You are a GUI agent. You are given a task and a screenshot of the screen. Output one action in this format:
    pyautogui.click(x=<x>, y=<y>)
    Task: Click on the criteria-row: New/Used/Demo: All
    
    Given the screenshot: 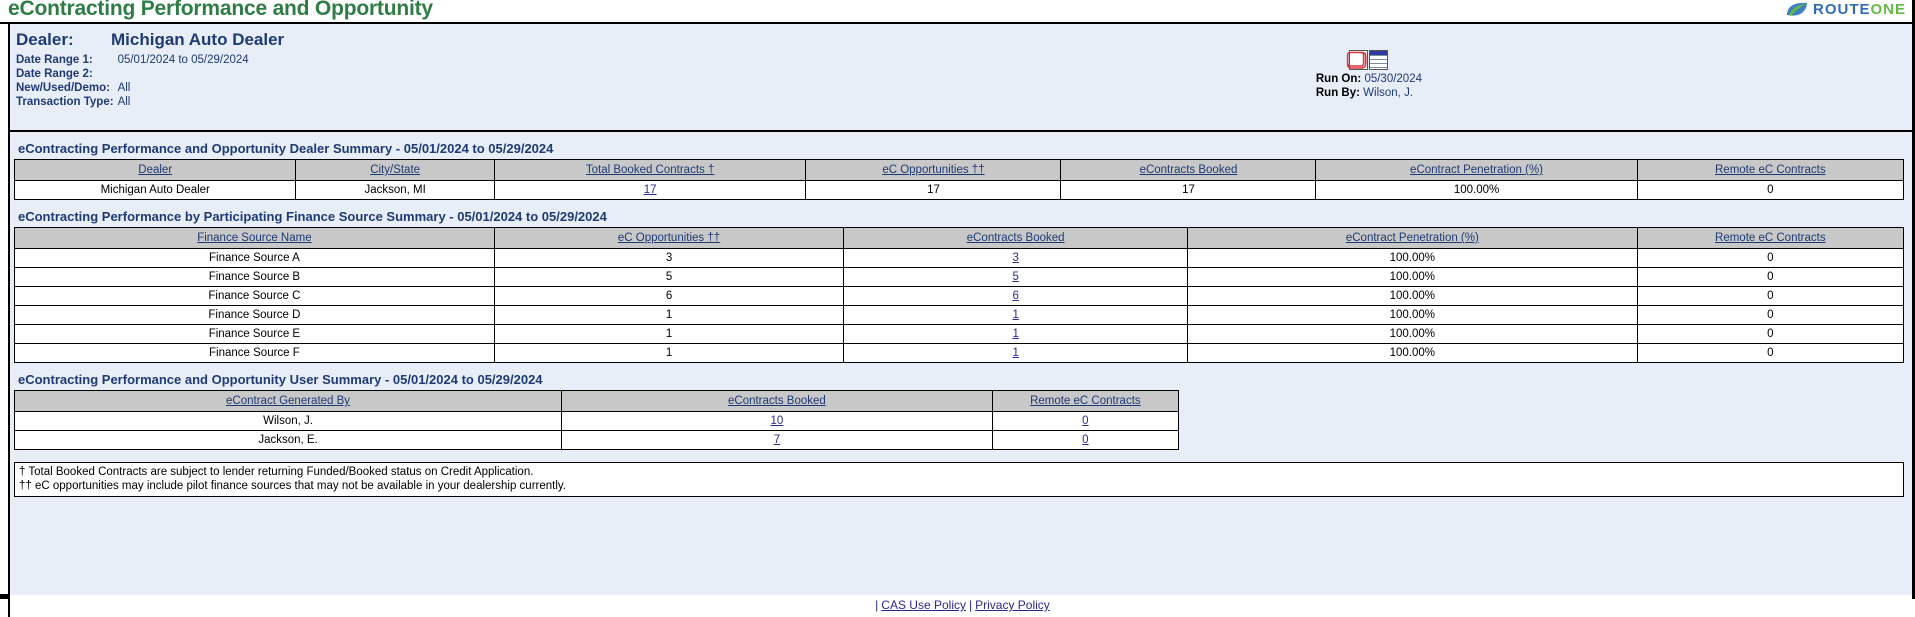 What is the action you would take?
    pyautogui.click(x=132, y=88)
    